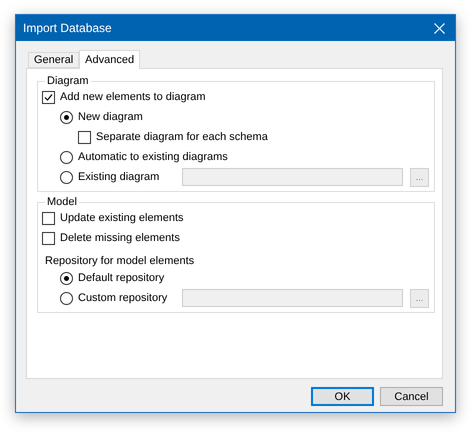  I want to click on radio-label: New diagram, so click(253, 117).